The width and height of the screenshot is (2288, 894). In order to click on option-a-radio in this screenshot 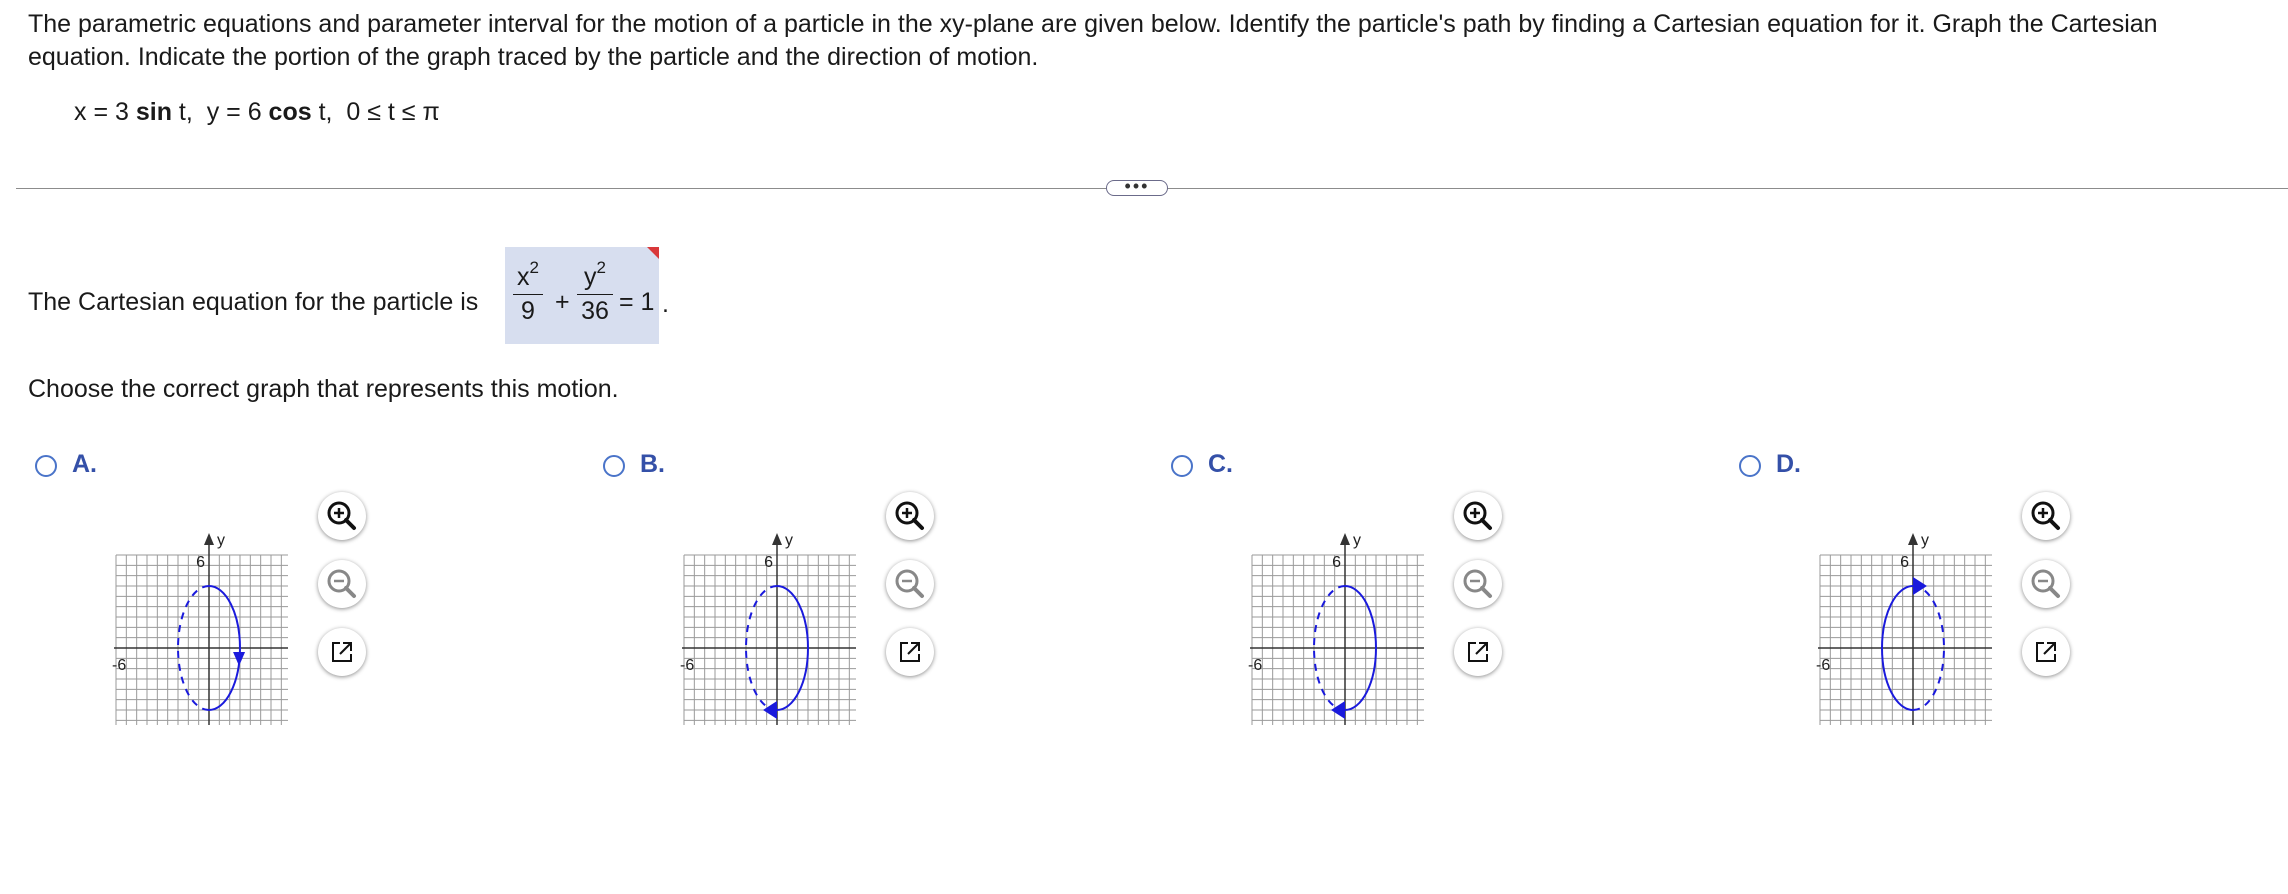, I will do `click(46, 466)`.